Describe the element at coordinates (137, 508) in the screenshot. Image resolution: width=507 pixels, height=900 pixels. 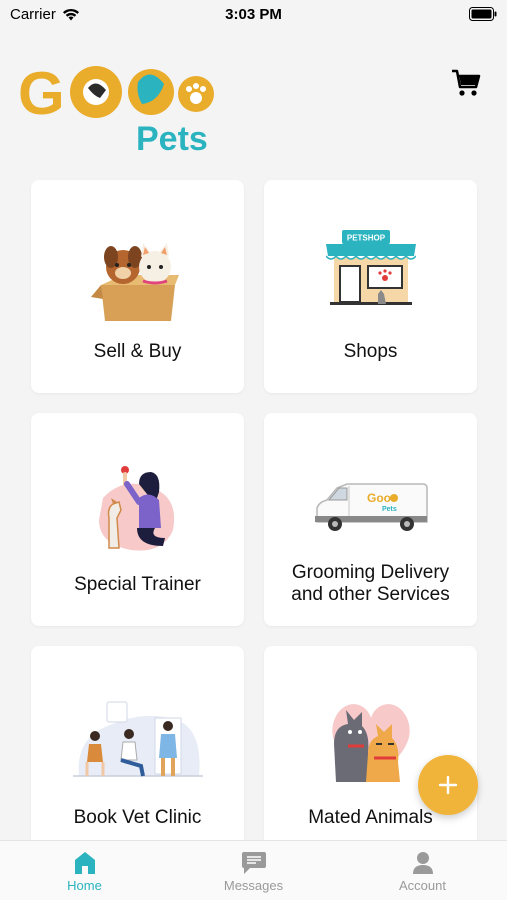
I see `trainer-illustration` at that location.